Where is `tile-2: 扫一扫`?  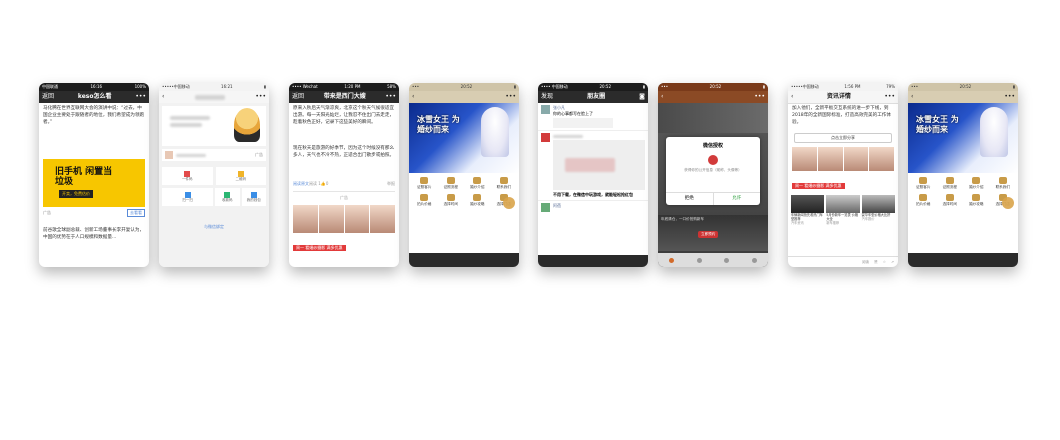 tile-2: 扫一扫 is located at coordinates (187, 197).